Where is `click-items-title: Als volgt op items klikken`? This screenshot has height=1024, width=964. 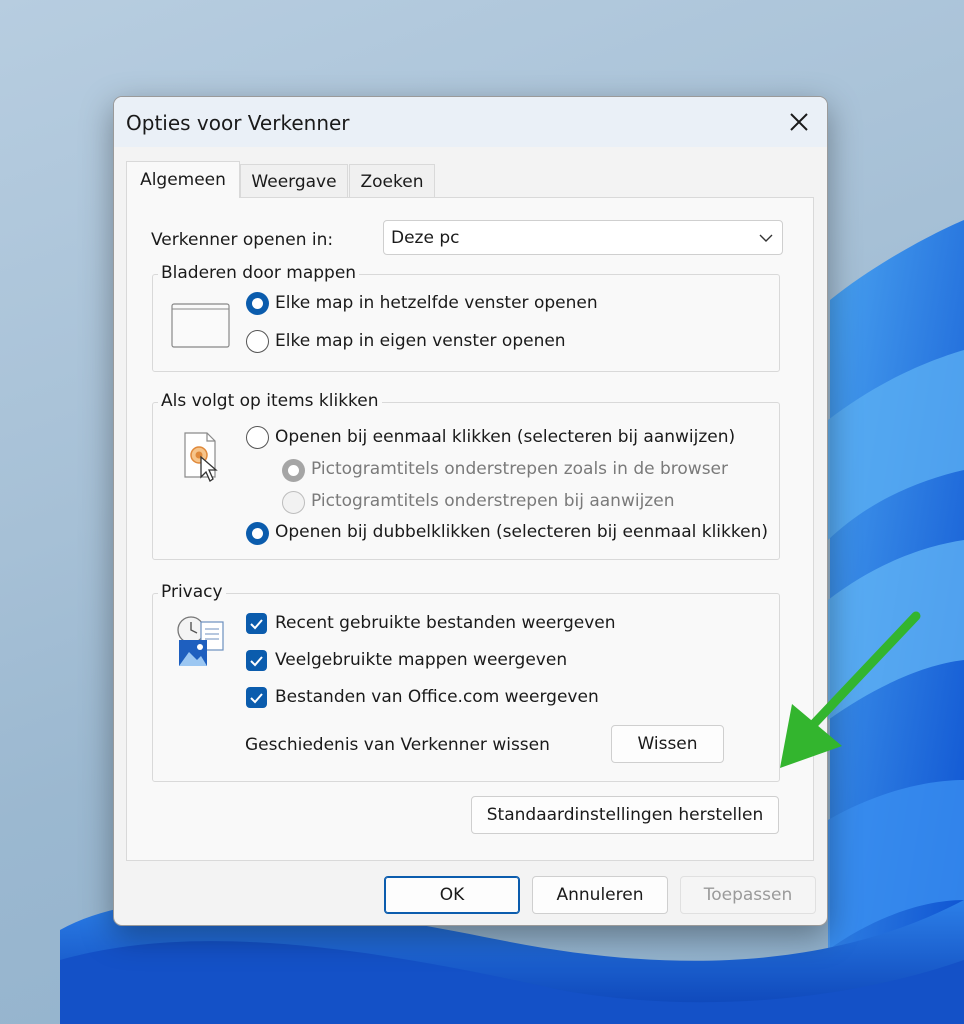 click-items-title: Als volgt op items klikken is located at coordinates (270, 401).